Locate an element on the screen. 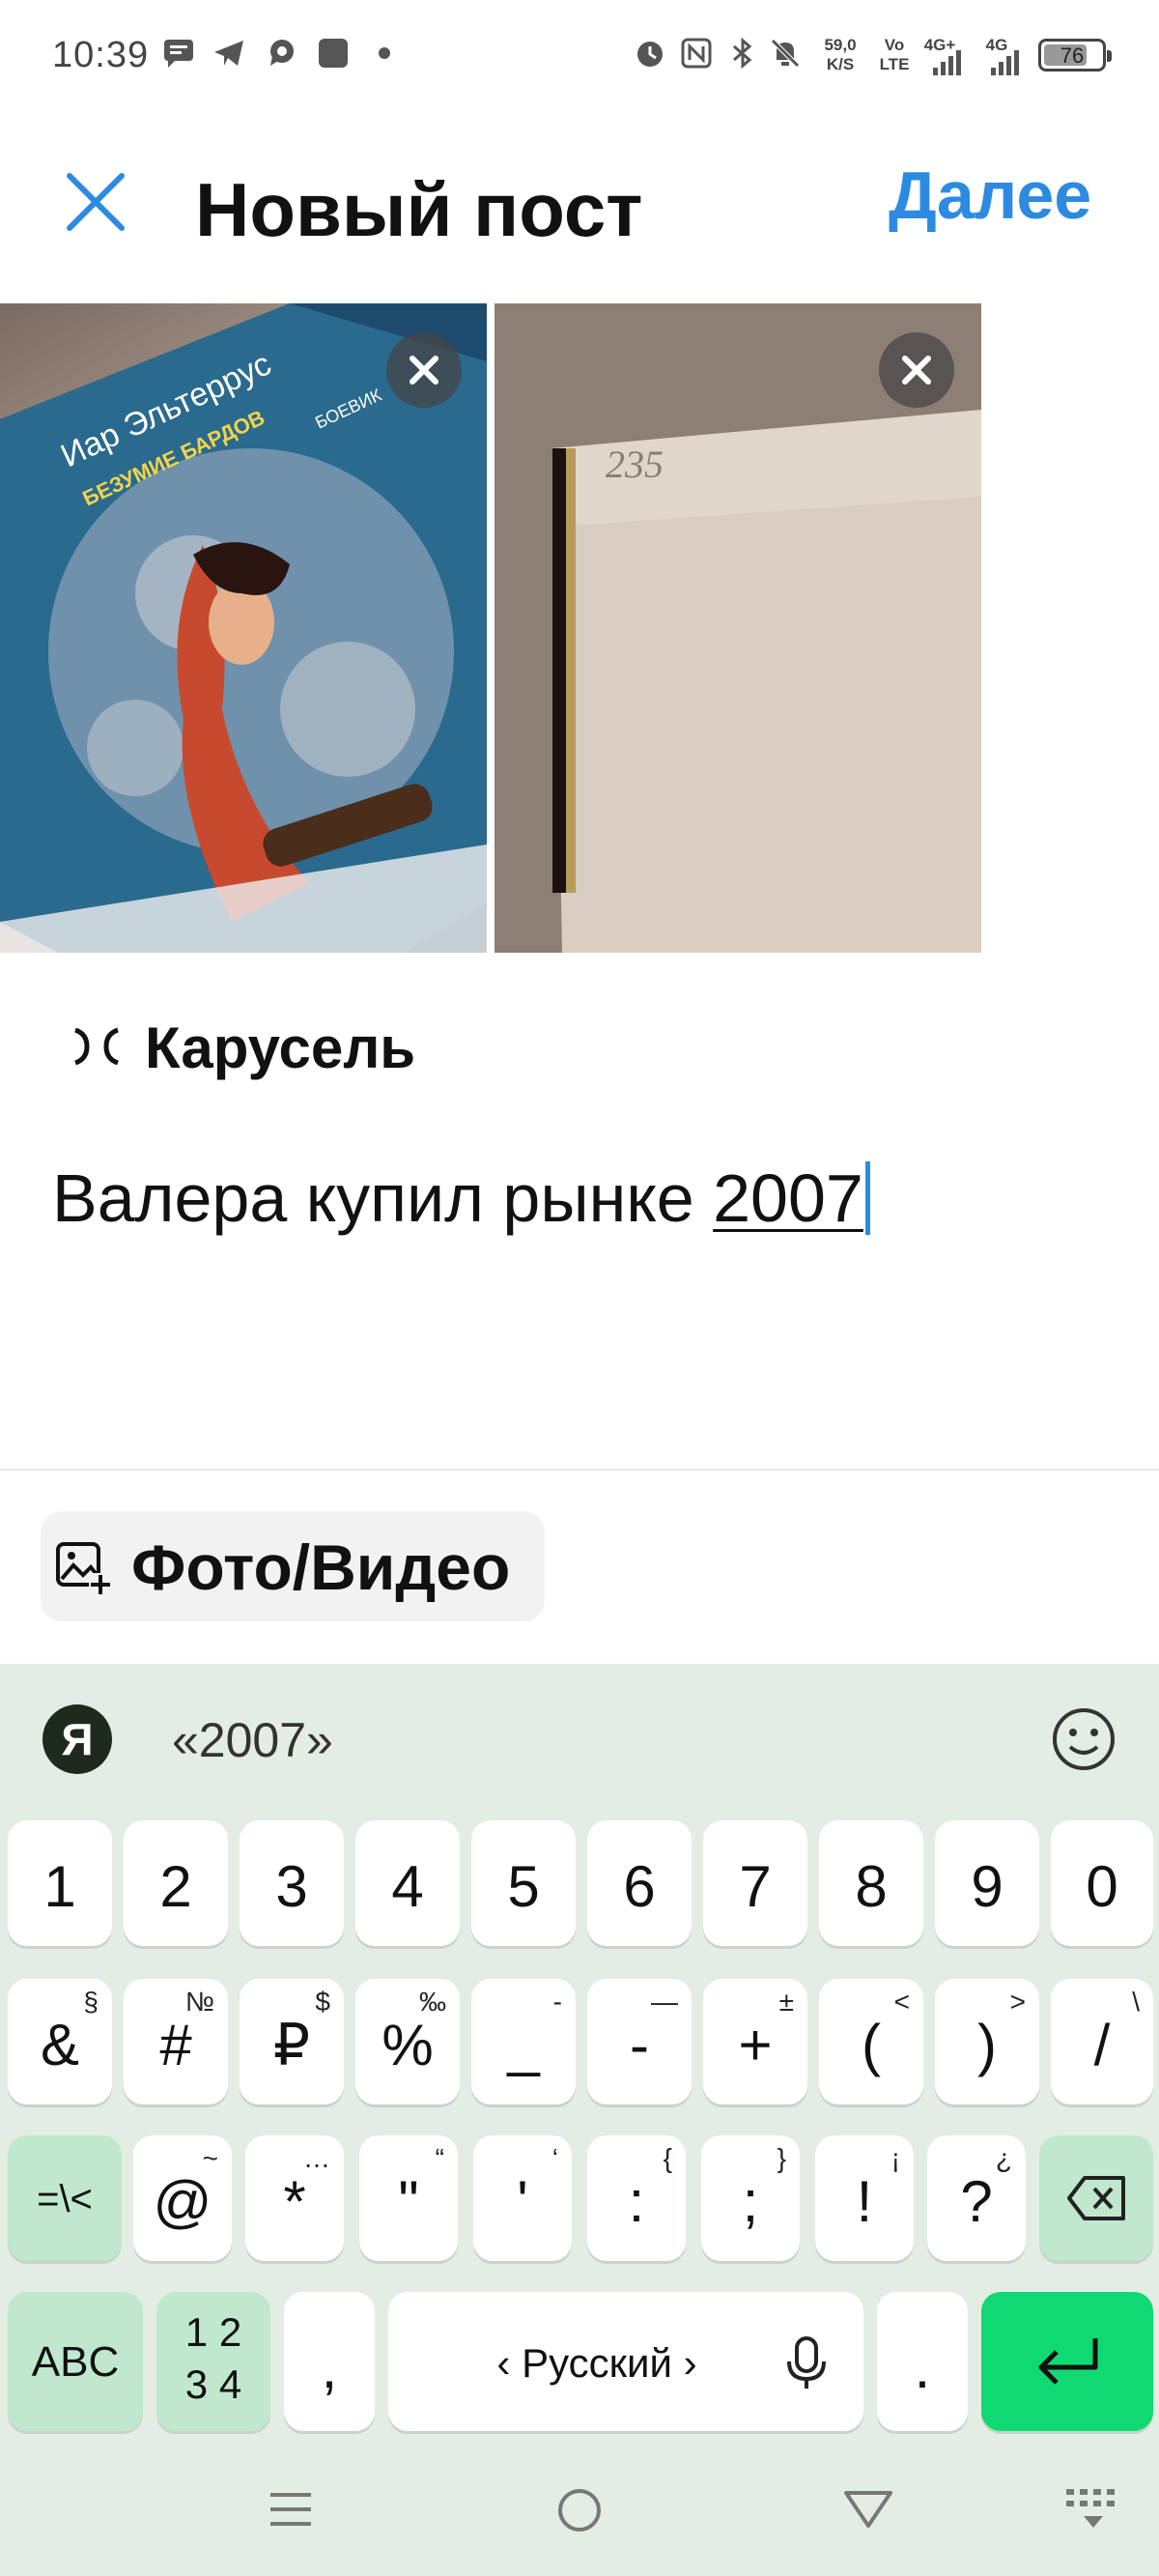  remove-photo-2-button is located at coordinates (917, 370).